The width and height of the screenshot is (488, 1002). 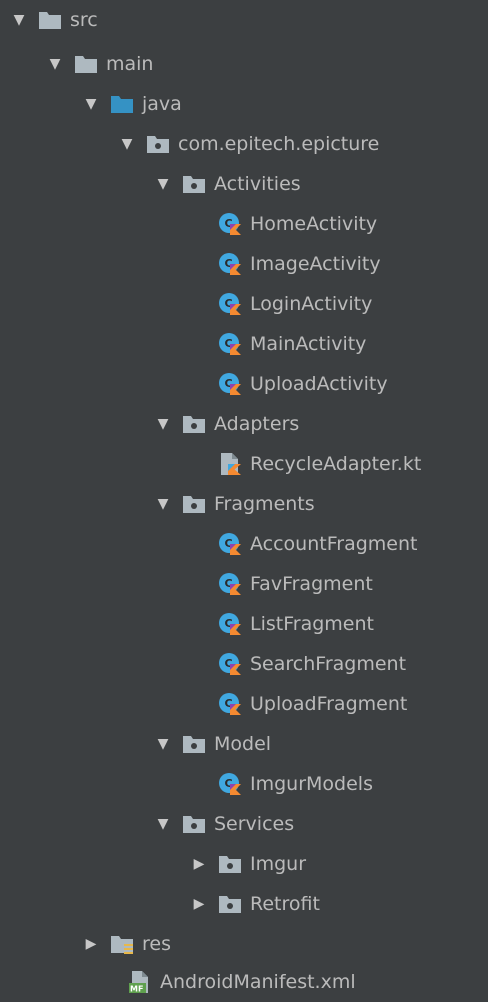 I want to click on tree-node-label: Services, so click(x=254, y=824).